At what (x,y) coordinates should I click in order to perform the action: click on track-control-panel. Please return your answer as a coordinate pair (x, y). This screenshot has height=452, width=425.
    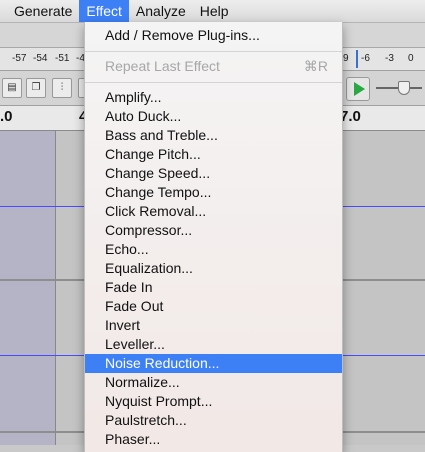
    Looking at the image, I should click on (28, 288).